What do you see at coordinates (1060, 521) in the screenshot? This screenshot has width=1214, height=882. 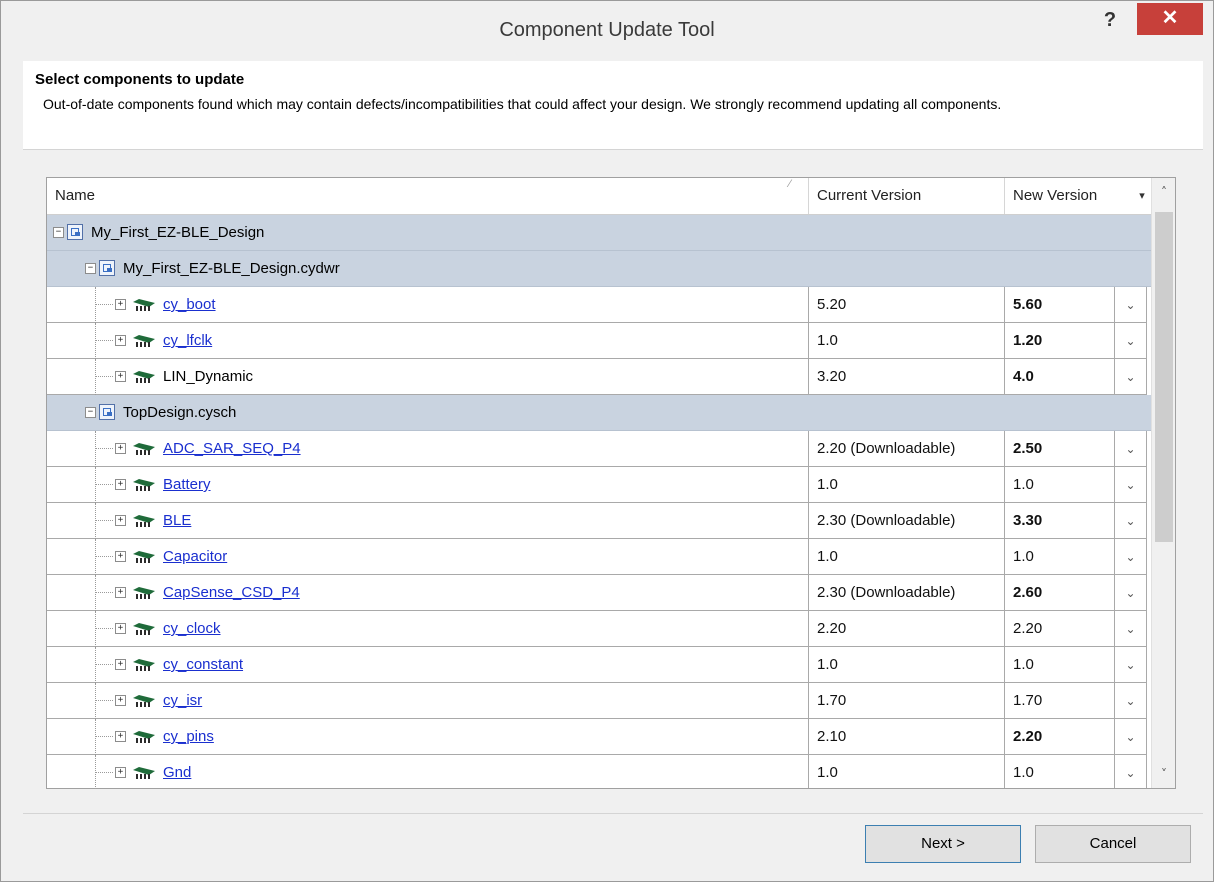 I see `new-version-cell: 3.30` at bounding box center [1060, 521].